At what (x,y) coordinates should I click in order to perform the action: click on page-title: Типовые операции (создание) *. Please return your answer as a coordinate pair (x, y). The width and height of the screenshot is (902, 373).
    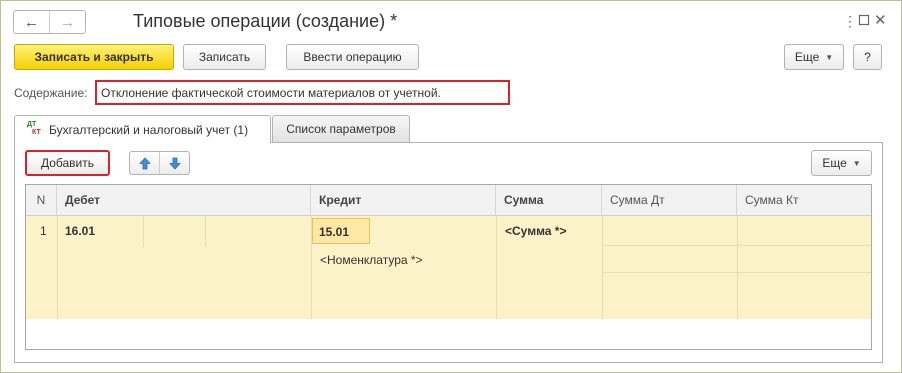
    Looking at the image, I should click on (265, 21).